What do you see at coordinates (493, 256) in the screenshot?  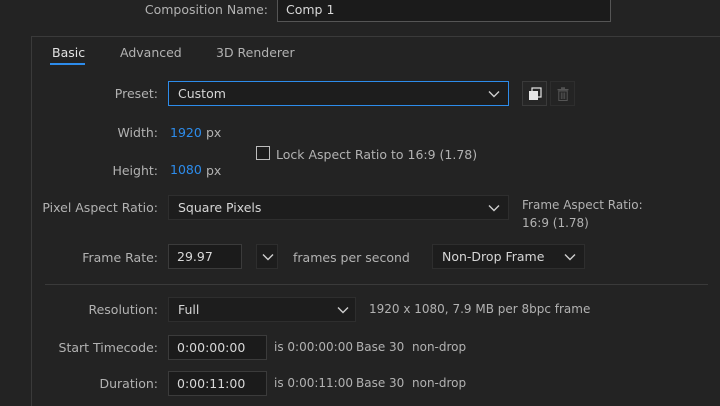 I see `drop-frame-value: Non-Drop Frame` at bounding box center [493, 256].